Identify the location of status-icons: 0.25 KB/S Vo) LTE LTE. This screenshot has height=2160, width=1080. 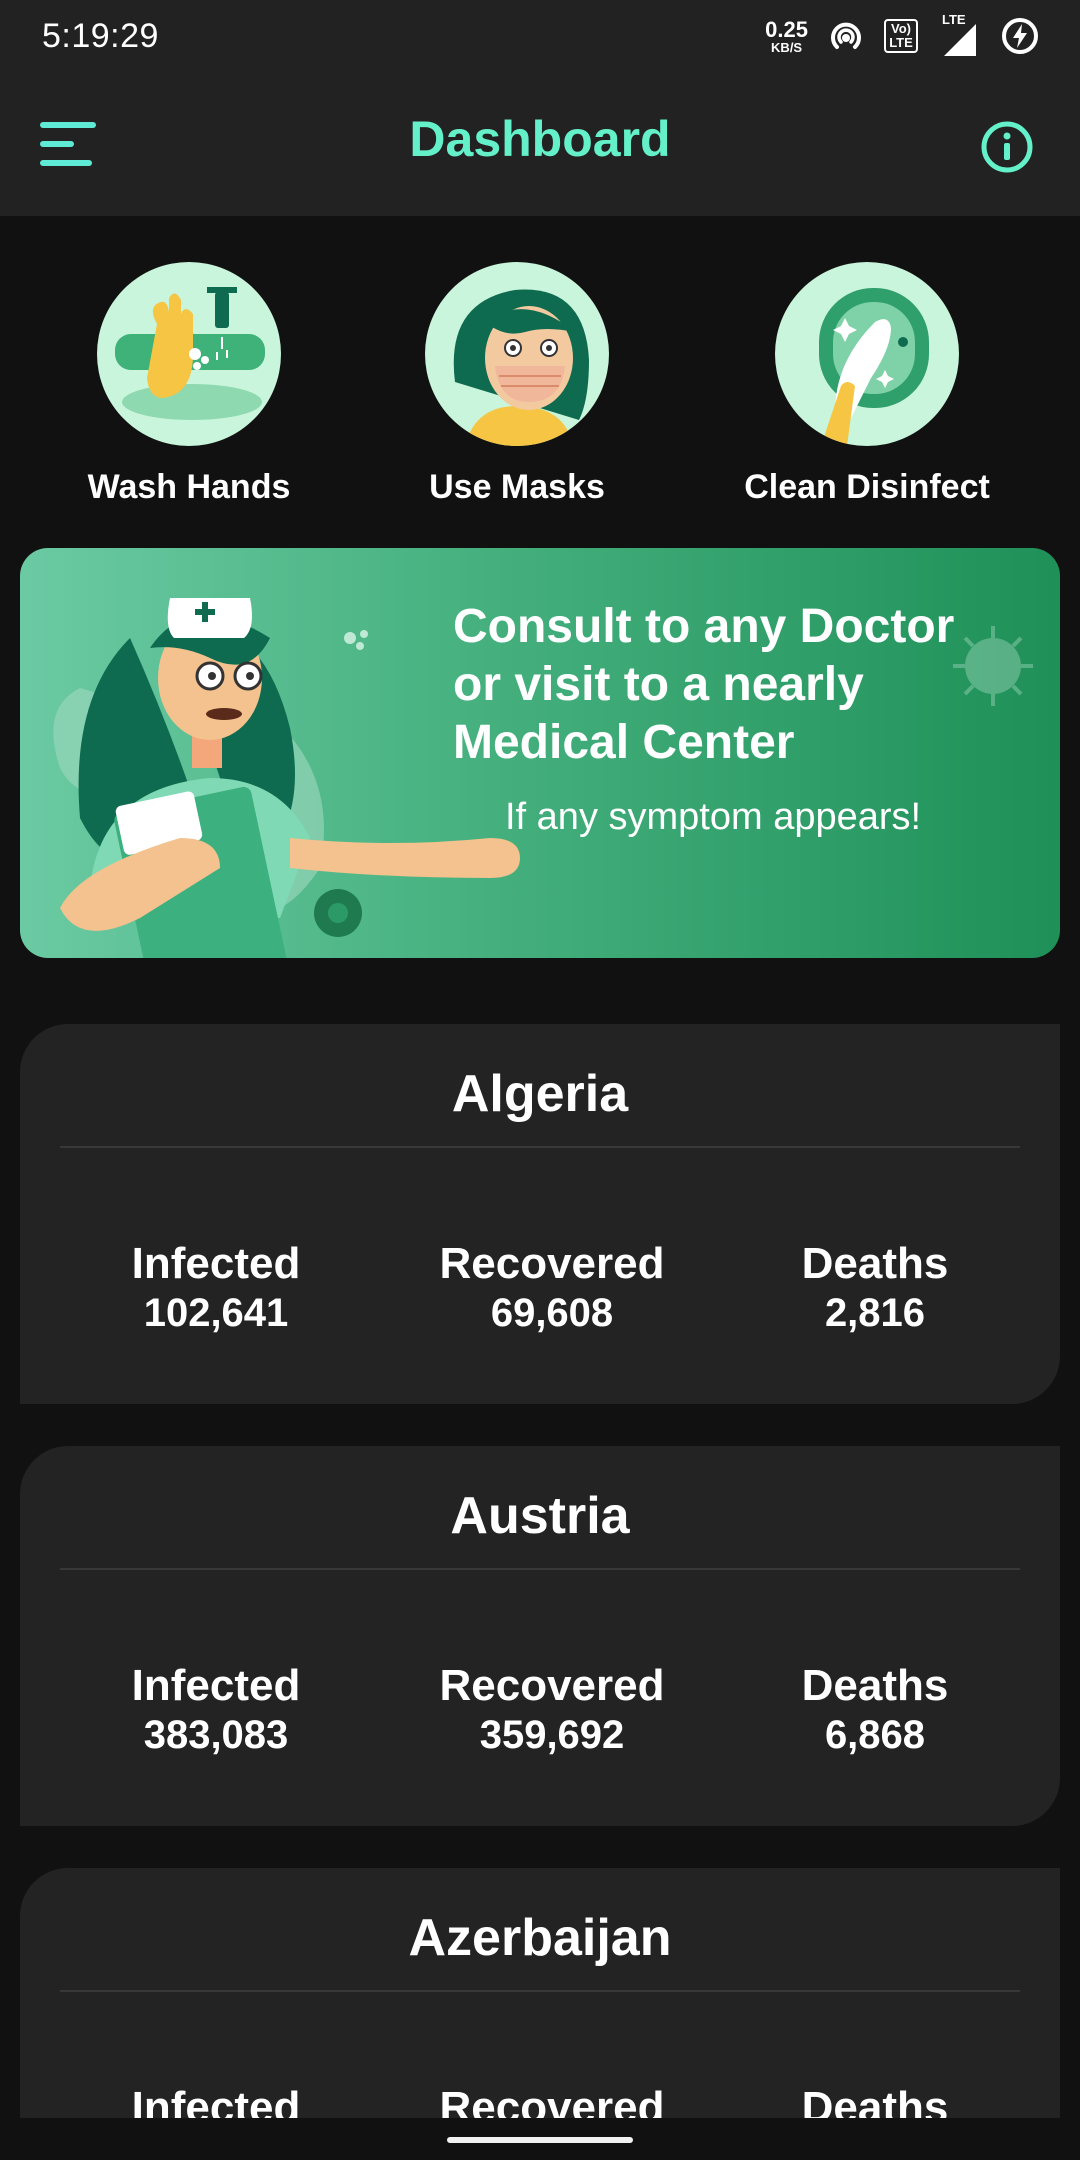
(902, 35).